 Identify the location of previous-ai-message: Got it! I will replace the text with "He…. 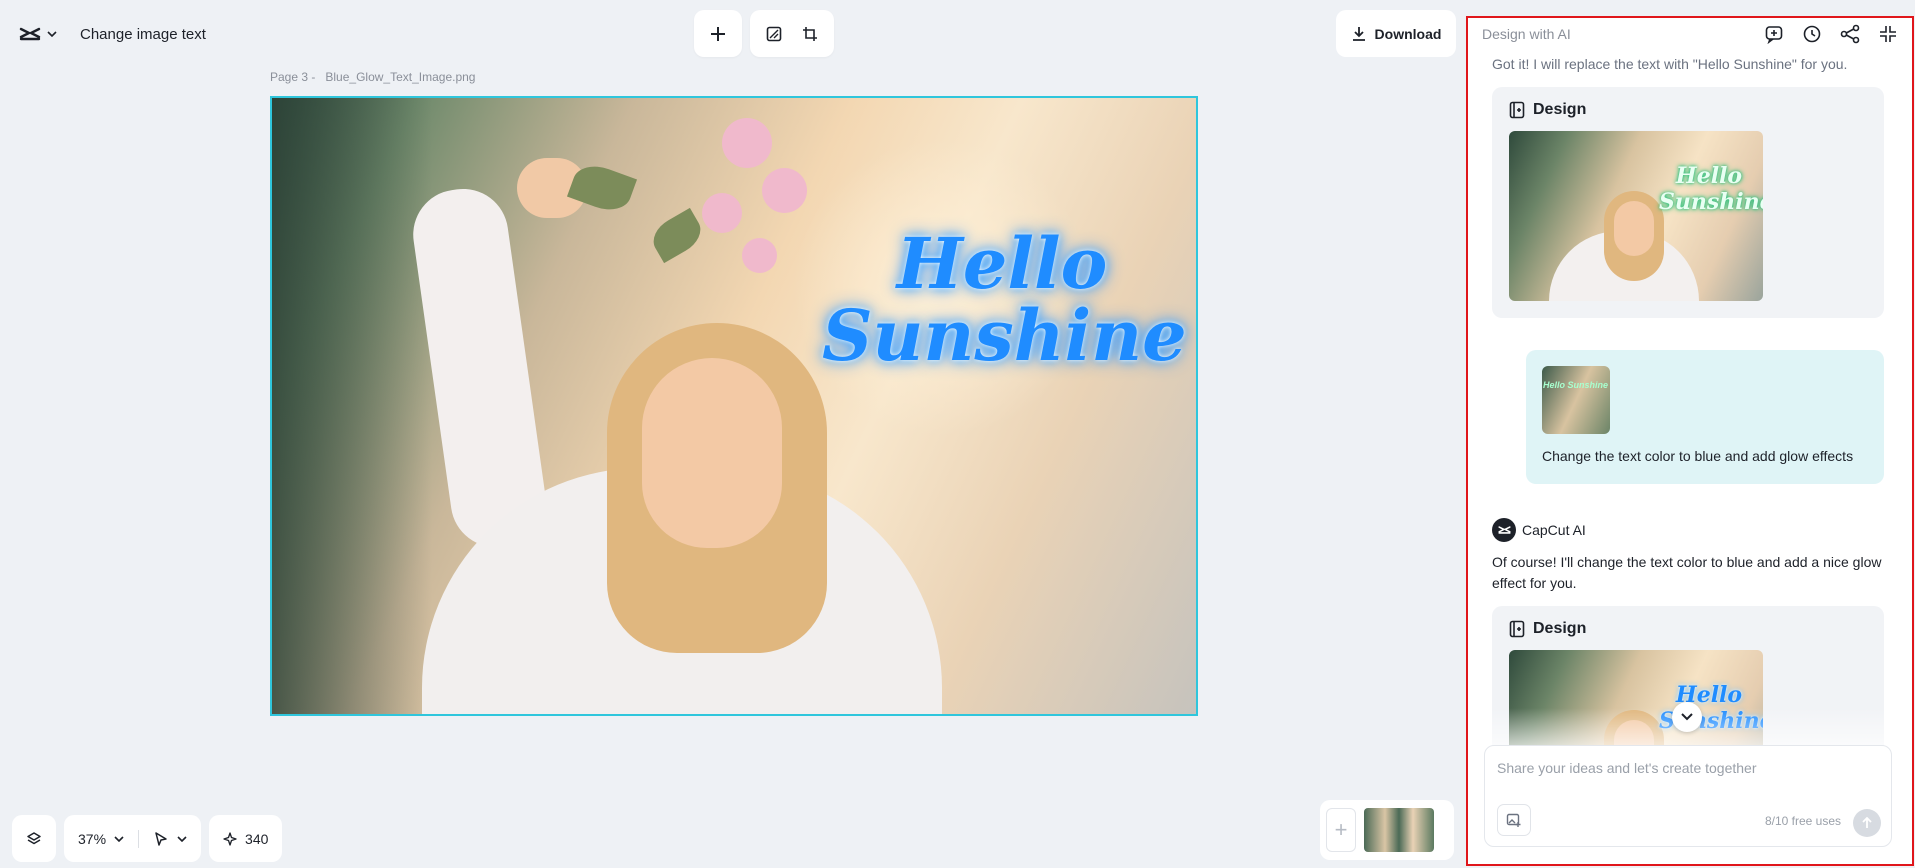
(1670, 64).